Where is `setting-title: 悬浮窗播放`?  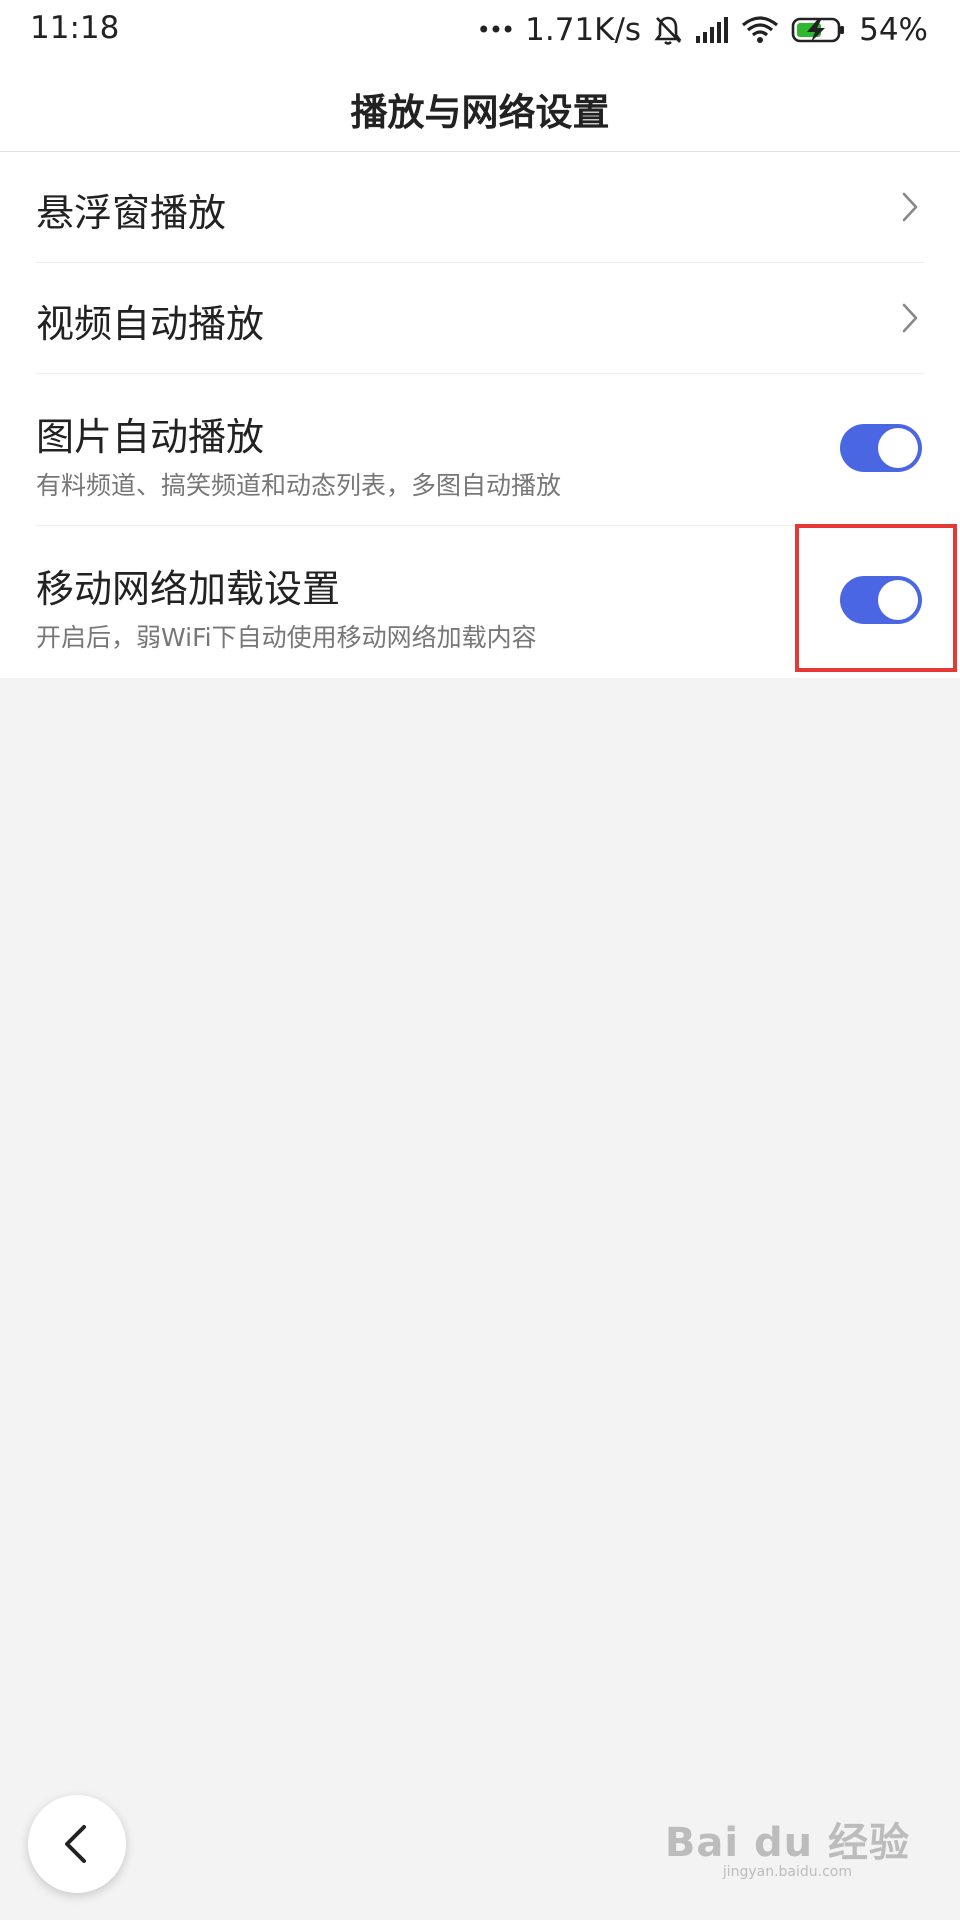 setting-title: 悬浮窗播放 is located at coordinates (131, 213).